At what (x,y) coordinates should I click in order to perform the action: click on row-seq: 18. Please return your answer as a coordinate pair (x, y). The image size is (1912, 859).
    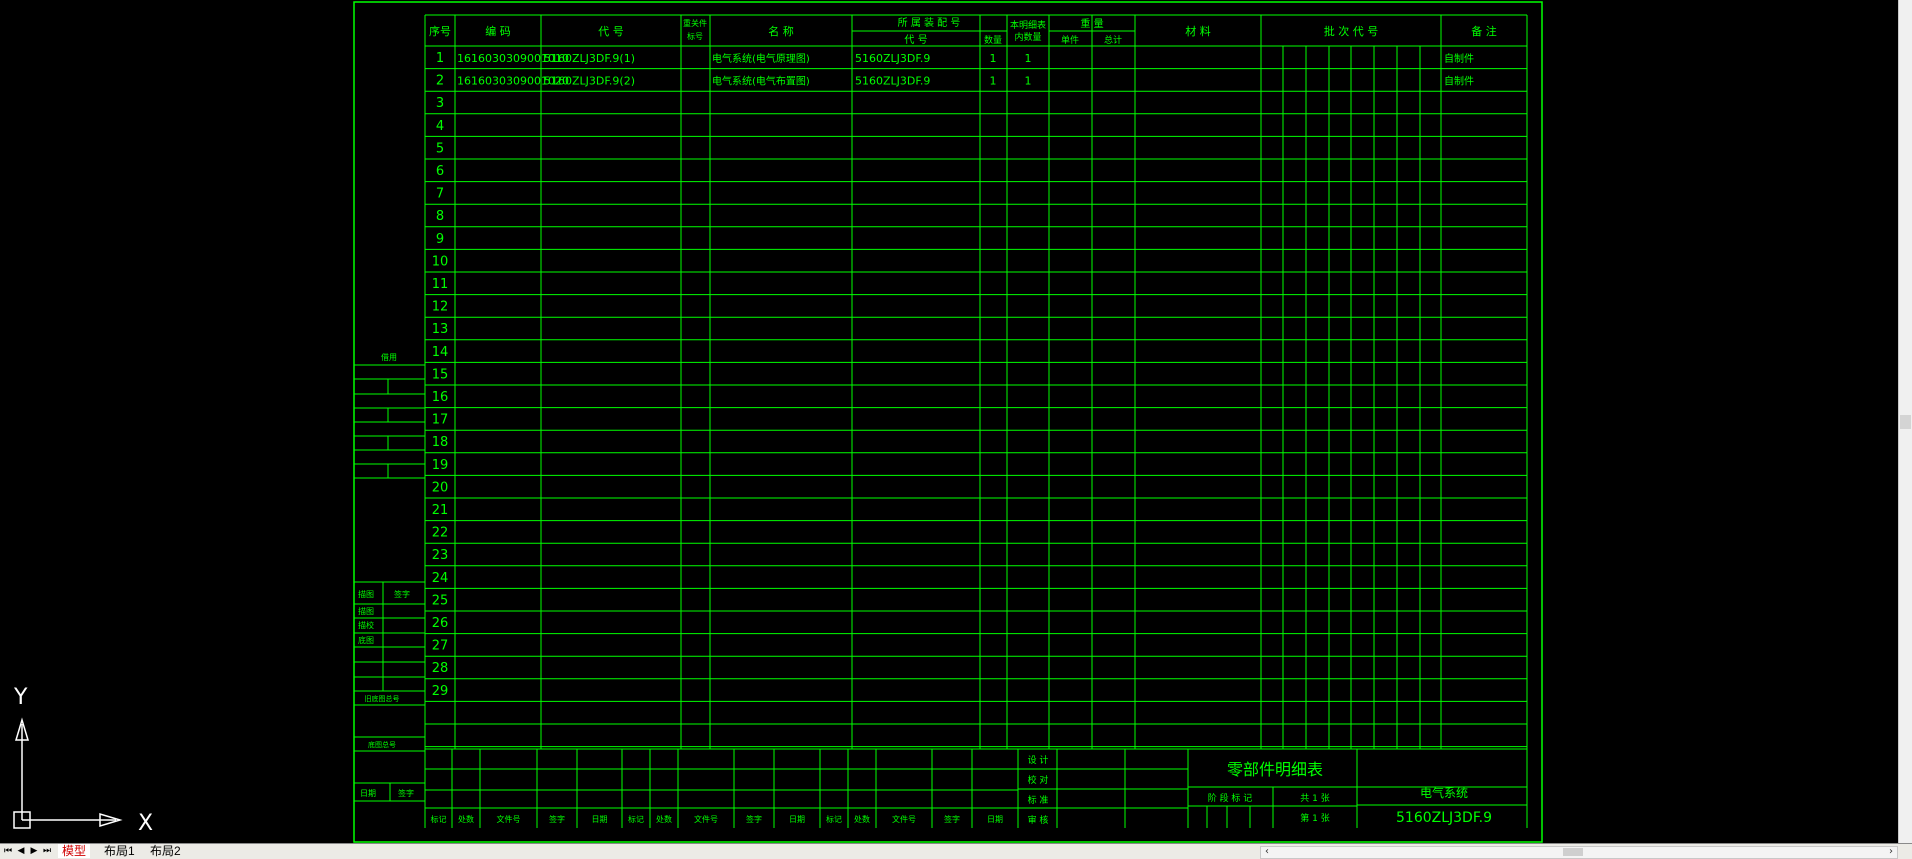
    Looking at the image, I should click on (440, 442).